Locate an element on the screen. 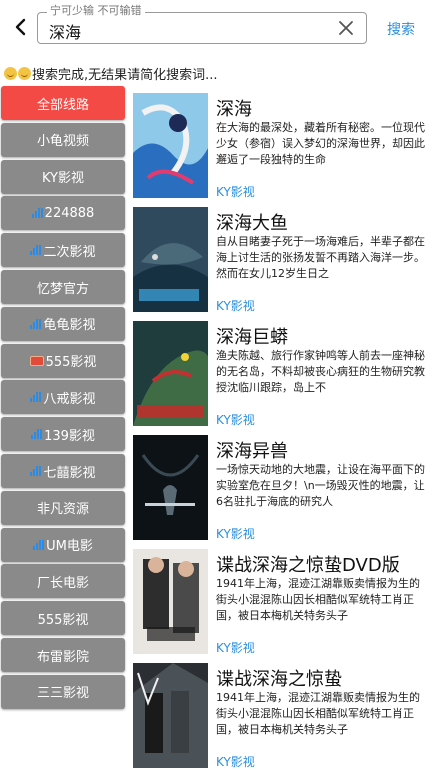 This screenshot has width=435, height=770. search-query-text: 深海 is located at coordinates (65, 31).